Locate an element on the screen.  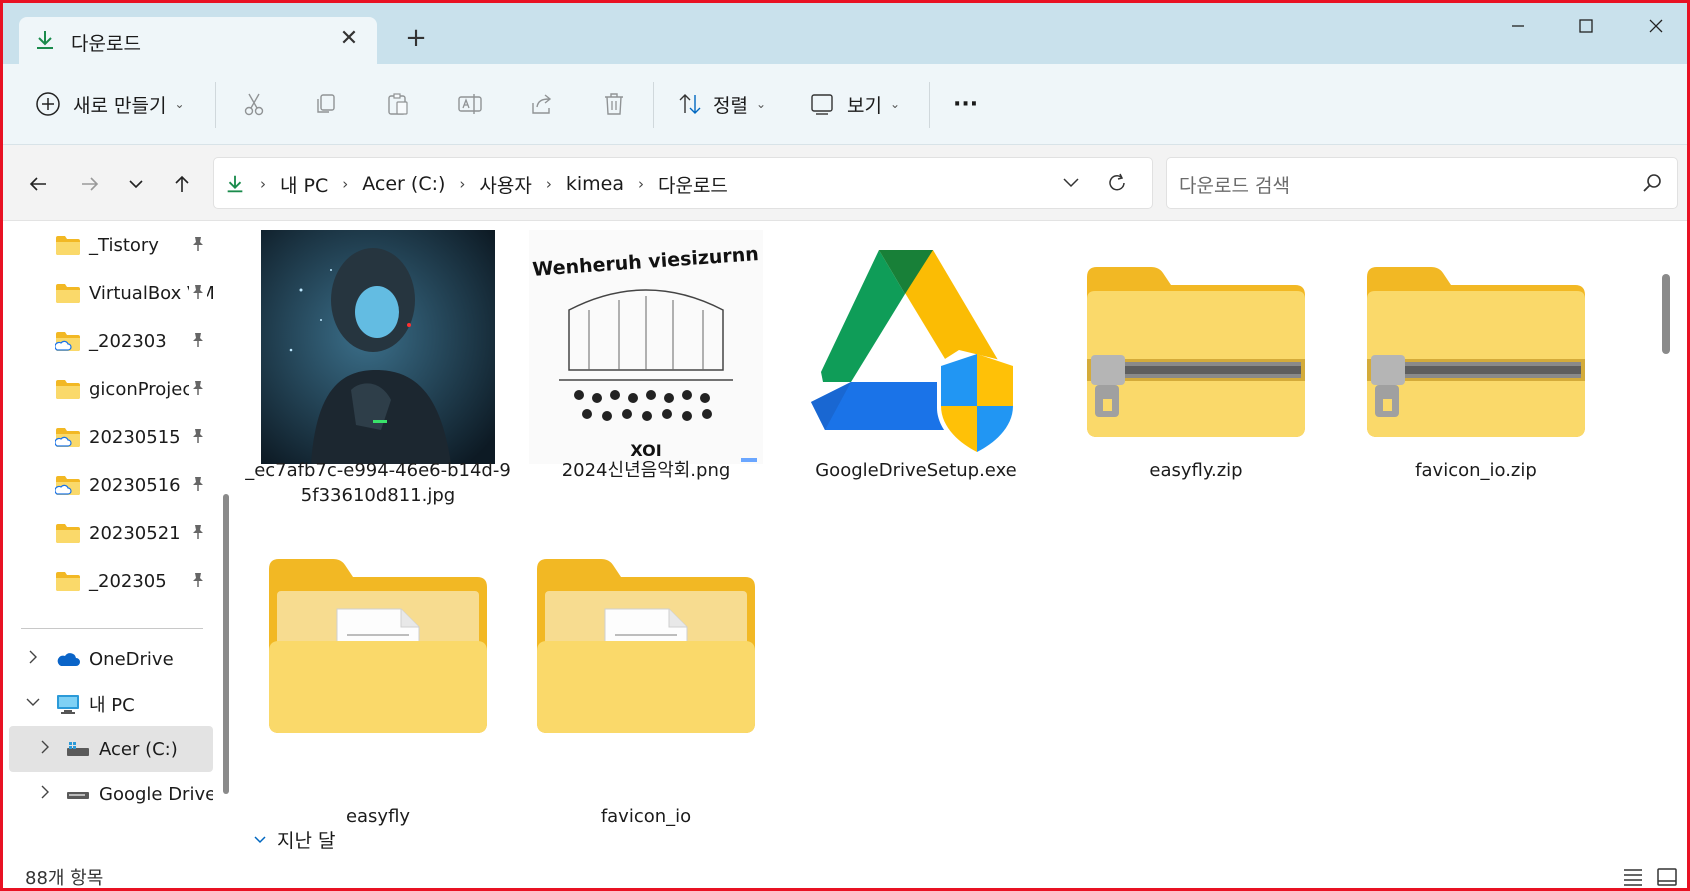
breadcrumb-item-drive: Acer (C:) is located at coordinates (403, 184).